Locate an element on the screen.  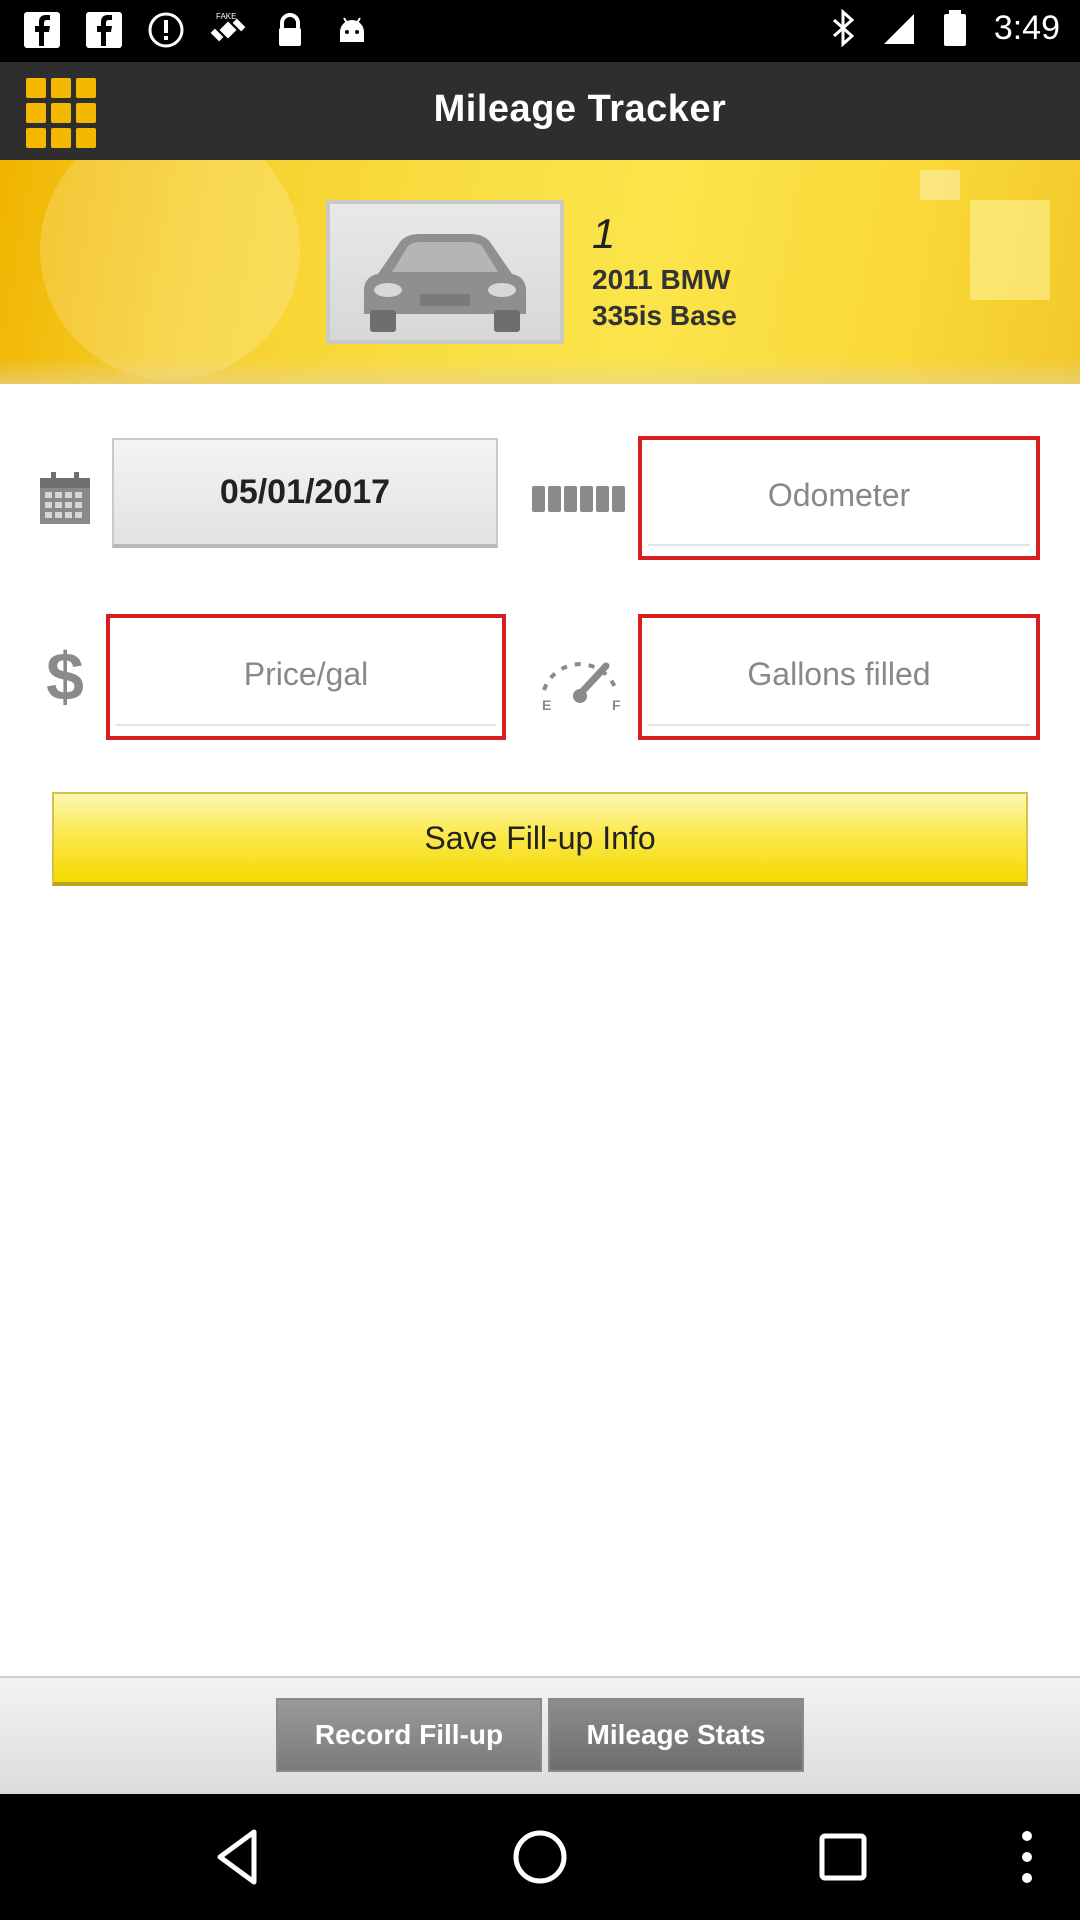
banner-shade is located at coordinates (540, 371).